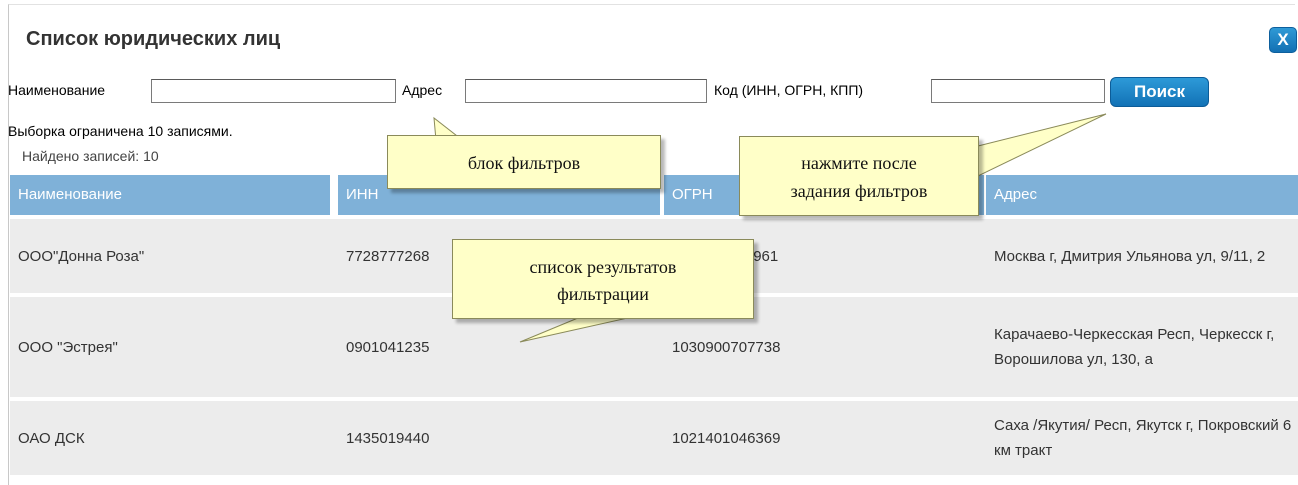 The image size is (1298, 485). What do you see at coordinates (1042, 145) in the screenshot?
I see `search-callout-tail` at bounding box center [1042, 145].